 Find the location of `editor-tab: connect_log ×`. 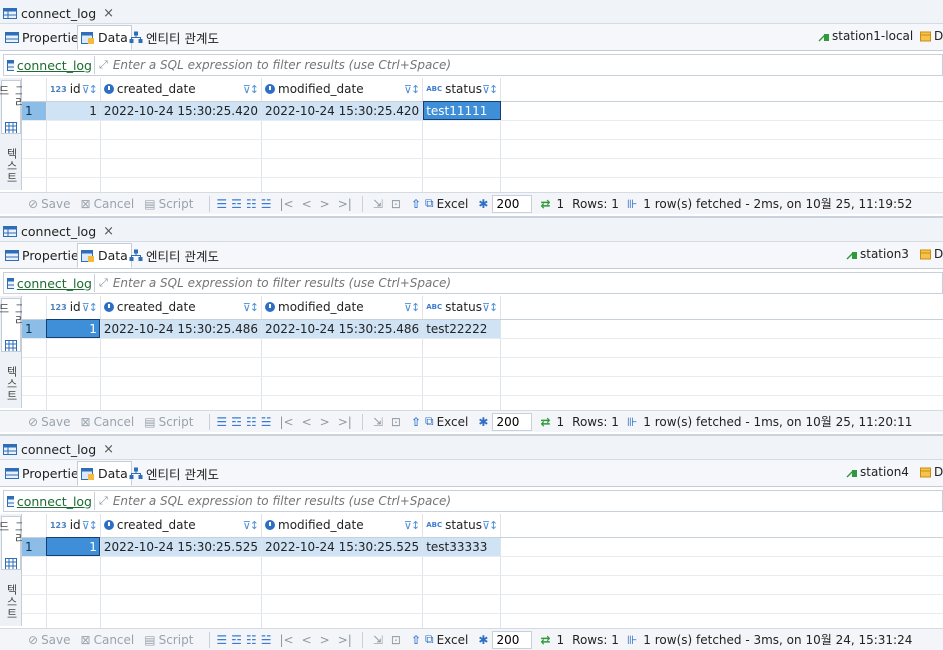

editor-tab: connect_log × is located at coordinates (58, 449).